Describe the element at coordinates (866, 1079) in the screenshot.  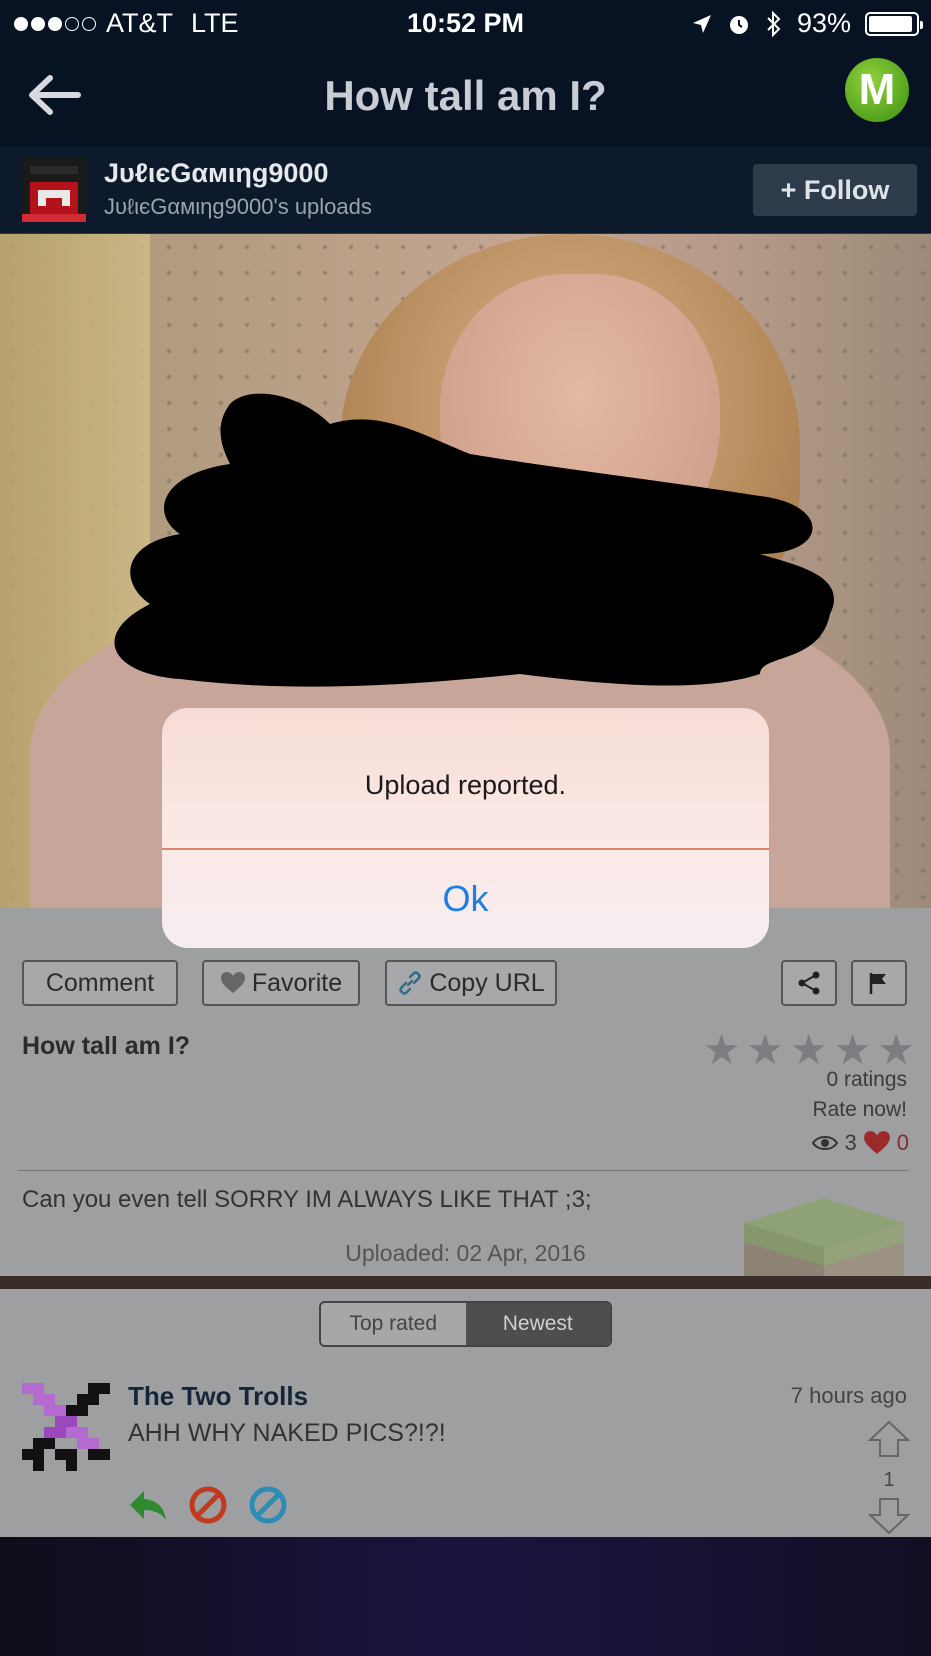
I see `ratings-count: 0 ratings` at that location.